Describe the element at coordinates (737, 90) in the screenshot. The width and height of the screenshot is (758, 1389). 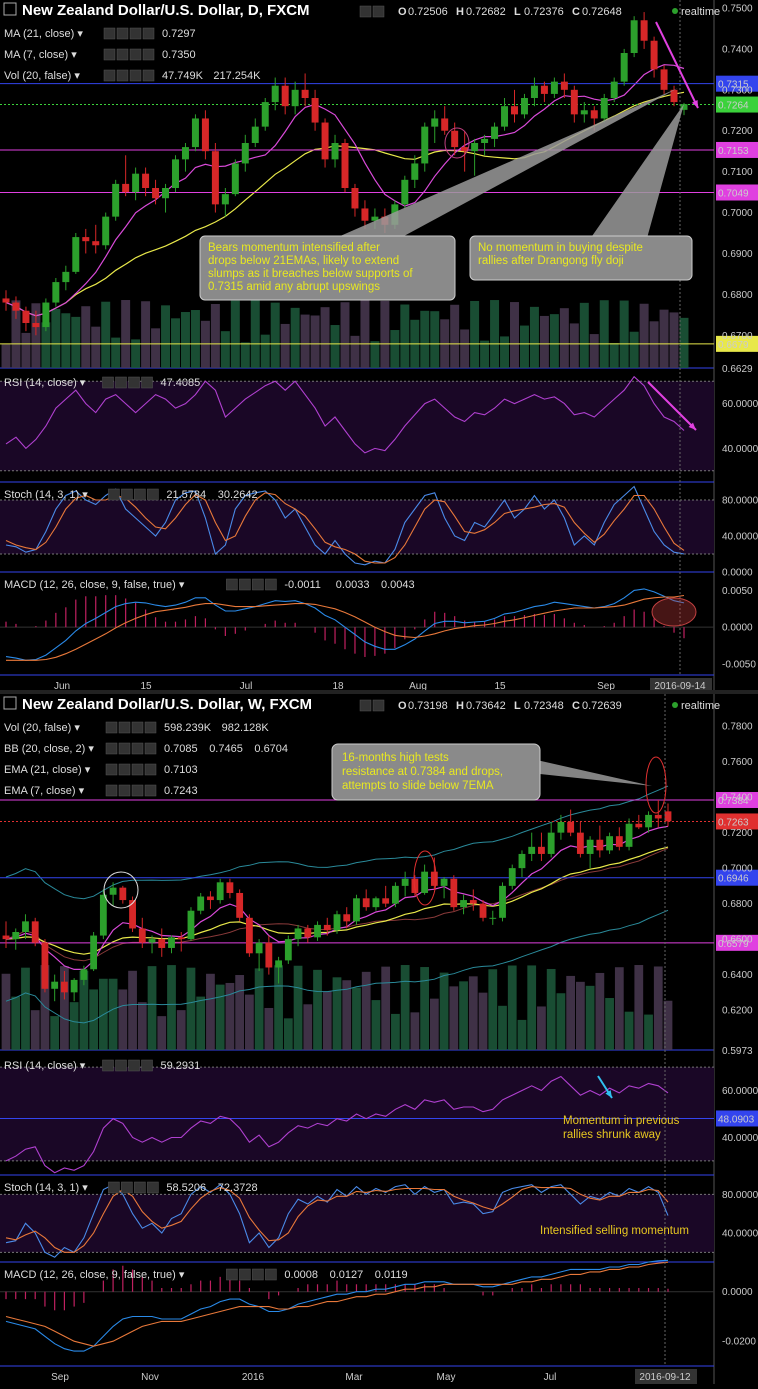
I see `daily-y-tick: 0.7300` at that location.